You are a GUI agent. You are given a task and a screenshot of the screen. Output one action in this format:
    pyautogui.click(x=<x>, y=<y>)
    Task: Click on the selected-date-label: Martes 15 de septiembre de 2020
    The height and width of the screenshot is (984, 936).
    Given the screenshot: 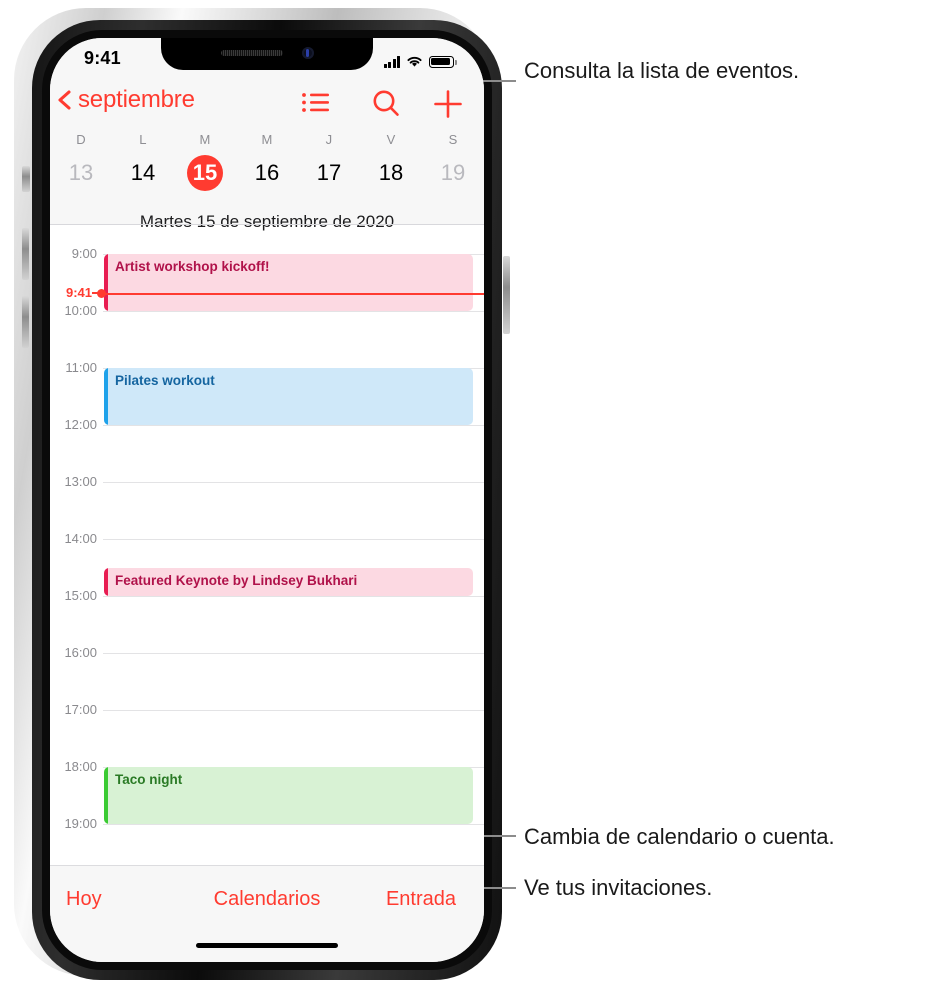 What is the action you would take?
    pyautogui.click(x=267, y=221)
    